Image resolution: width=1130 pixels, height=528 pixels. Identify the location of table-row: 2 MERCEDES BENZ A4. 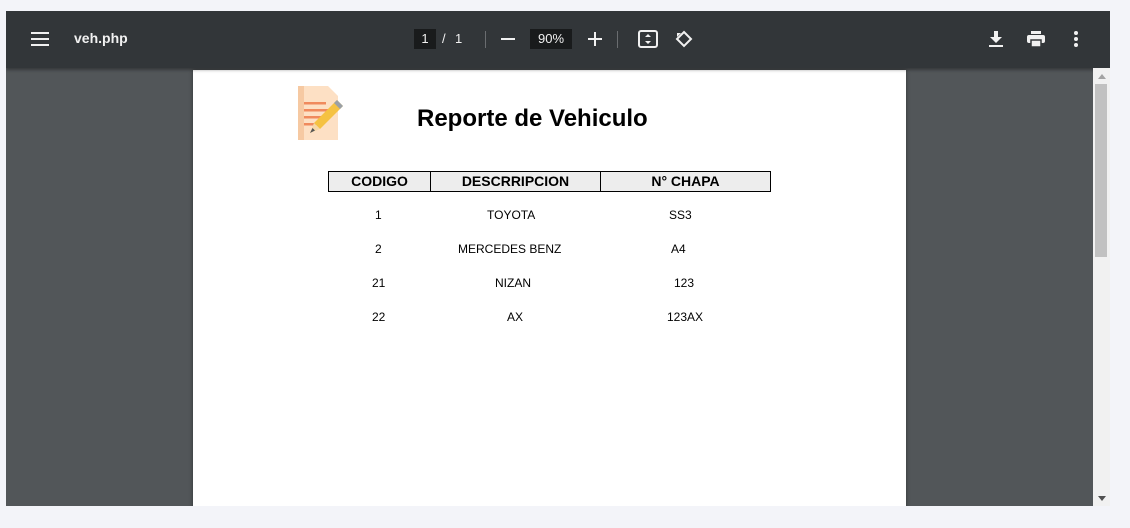
(549, 250).